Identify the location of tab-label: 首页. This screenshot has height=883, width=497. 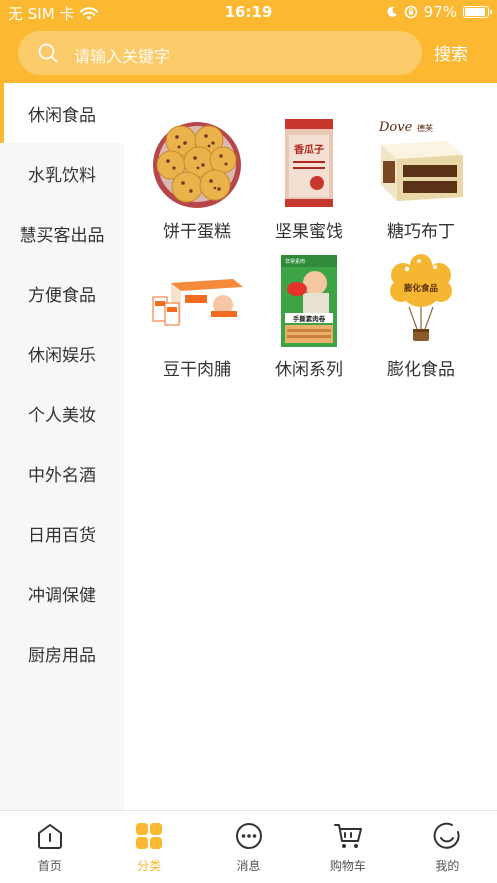
(49, 866).